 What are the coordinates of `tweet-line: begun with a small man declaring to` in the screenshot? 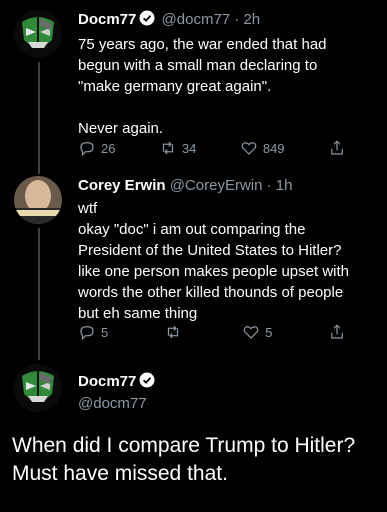 It's located at (198, 65).